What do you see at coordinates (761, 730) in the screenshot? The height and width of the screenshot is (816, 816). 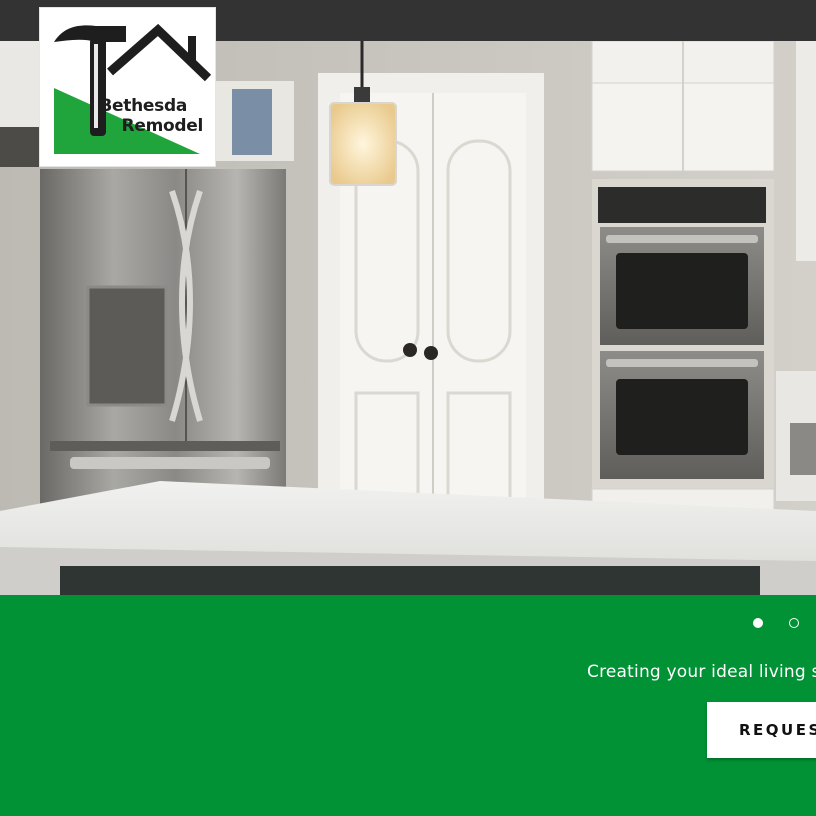 I see `request-button: REQUEST` at bounding box center [761, 730].